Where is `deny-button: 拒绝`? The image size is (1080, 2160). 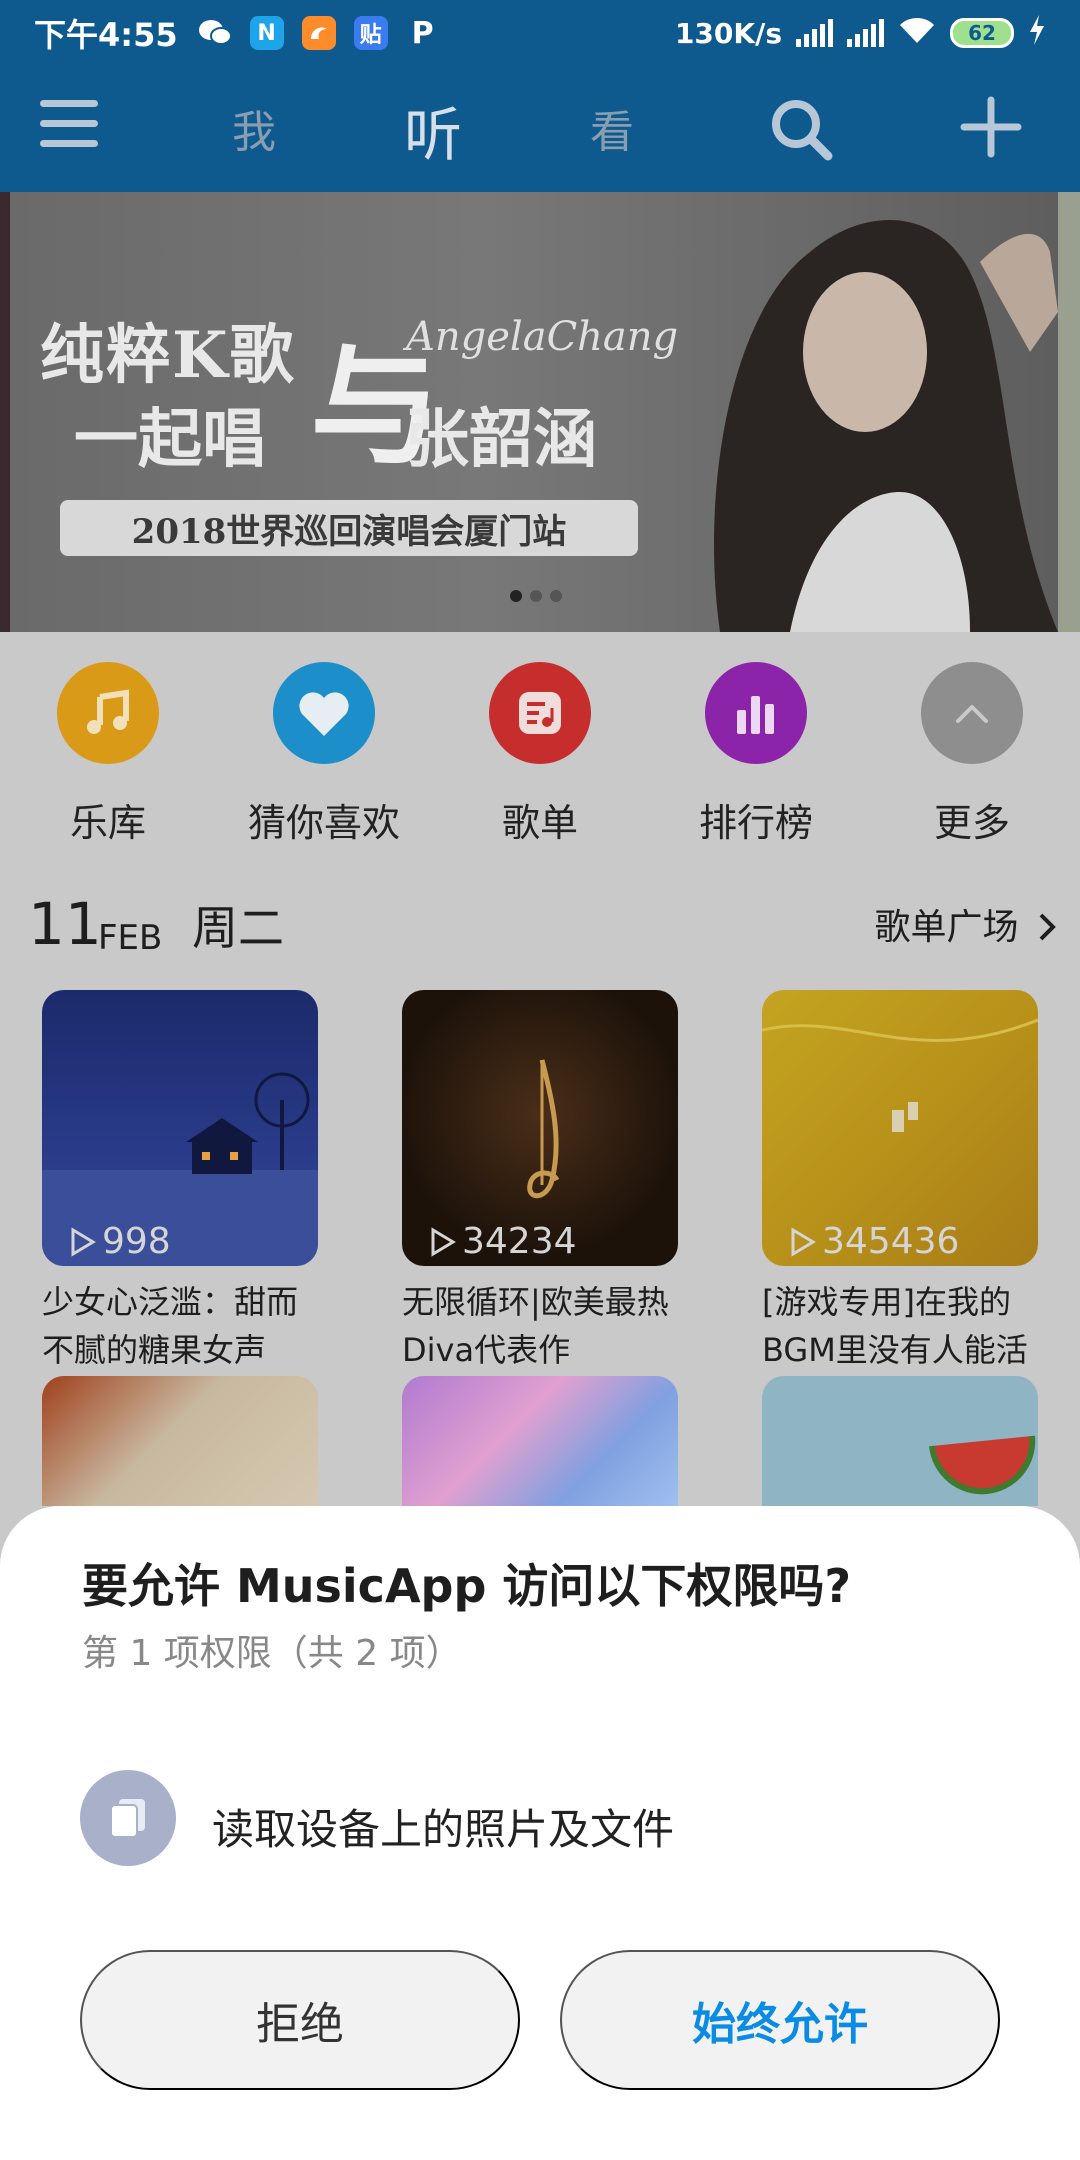 deny-button: 拒绝 is located at coordinates (300, 2020).